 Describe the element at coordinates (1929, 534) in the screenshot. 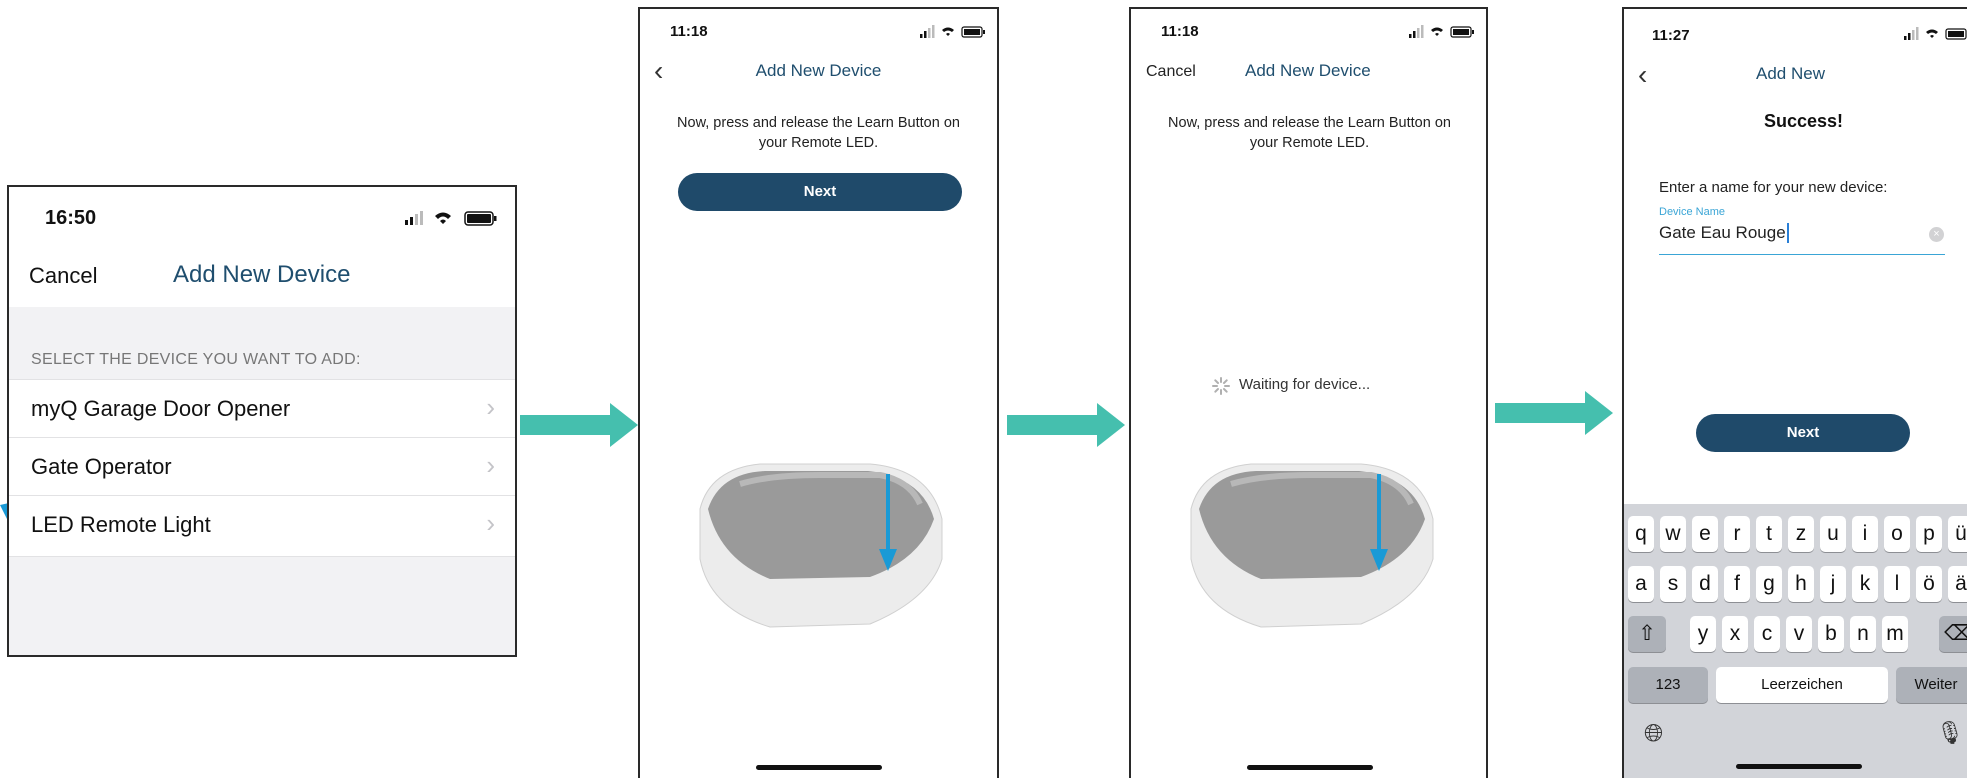

I see `key: p` at that location.